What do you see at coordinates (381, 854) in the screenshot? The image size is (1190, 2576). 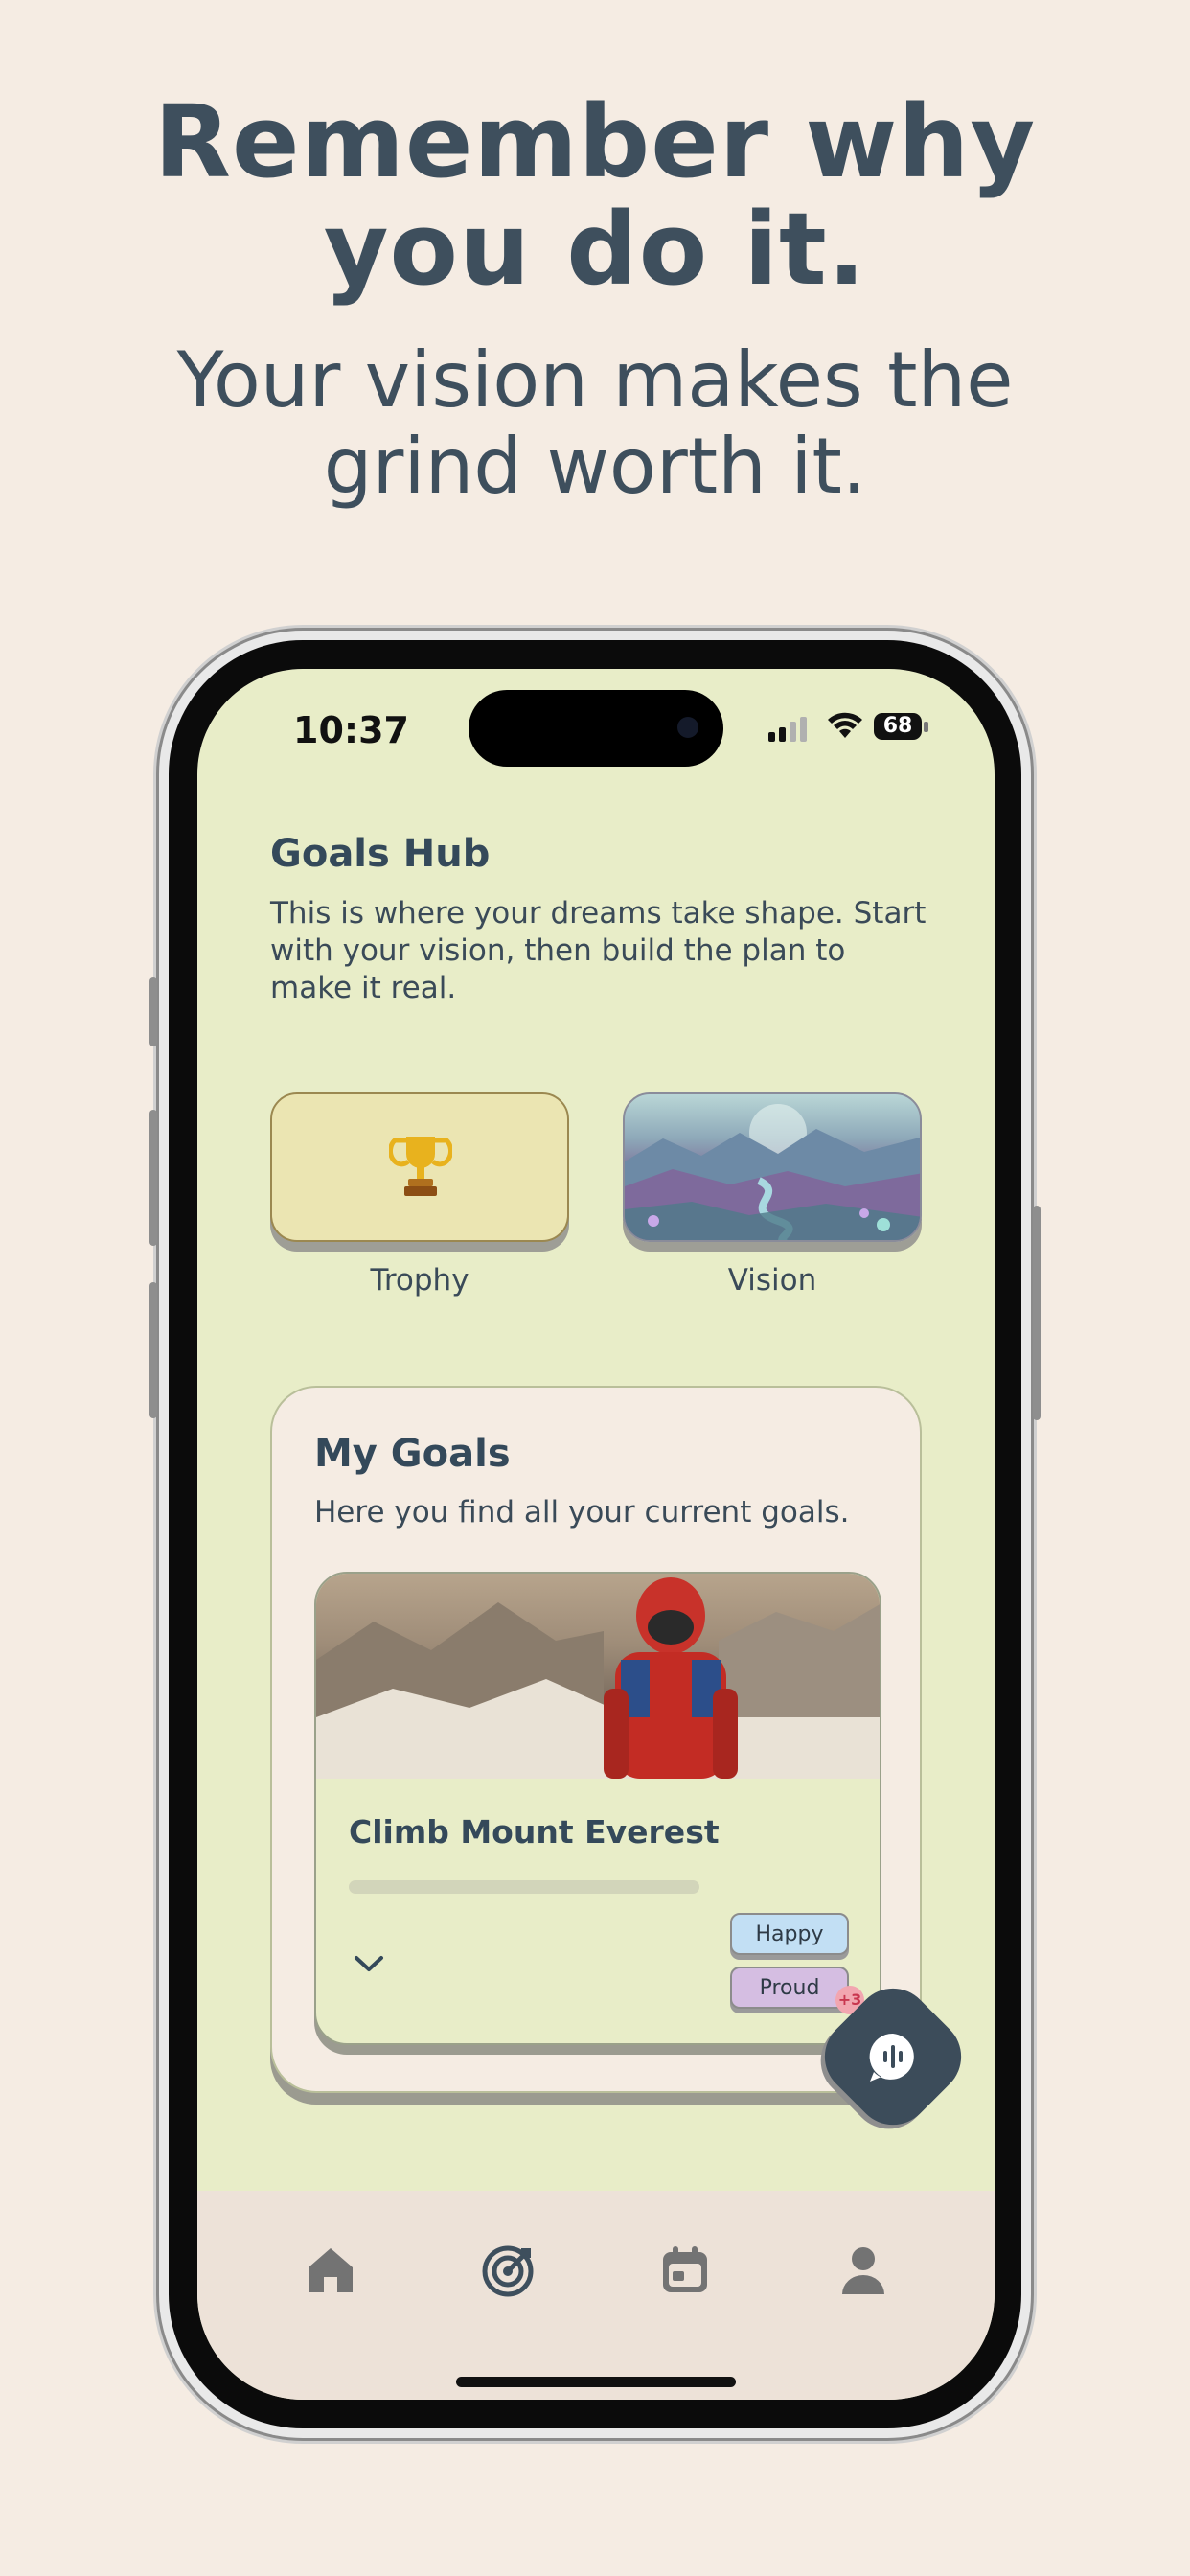 I see `page-title: Goals Hub` at bounding box center [381, 854].